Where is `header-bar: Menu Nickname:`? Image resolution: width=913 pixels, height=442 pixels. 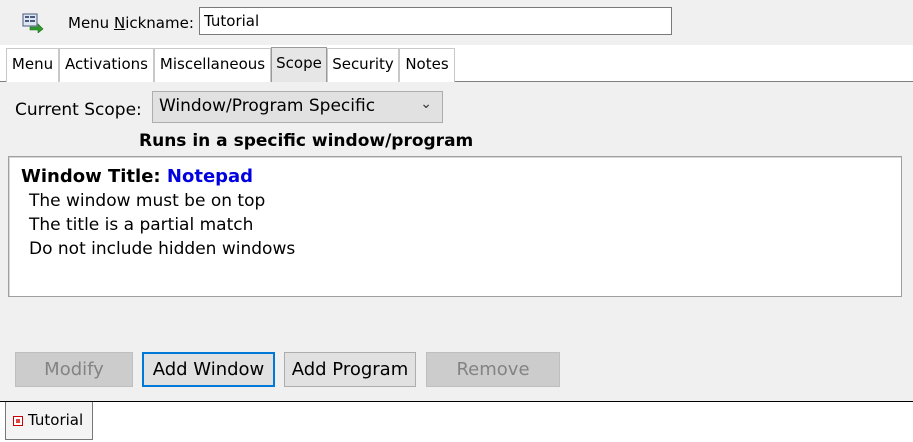
header-bar: Menu Nickname: is located at coordinates (456, 22).